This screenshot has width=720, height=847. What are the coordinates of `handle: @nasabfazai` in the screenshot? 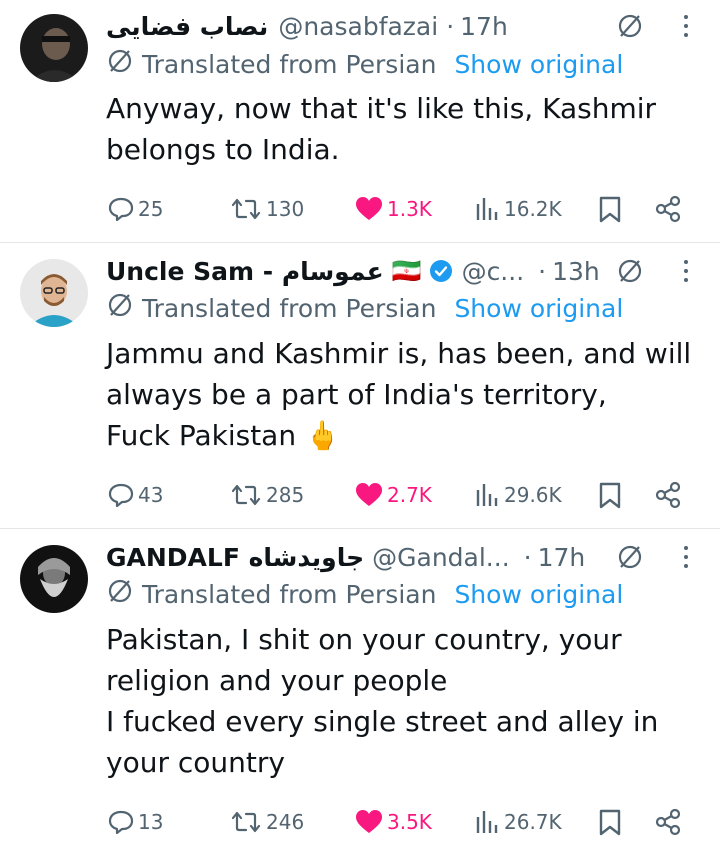 It's located at (358, 26).